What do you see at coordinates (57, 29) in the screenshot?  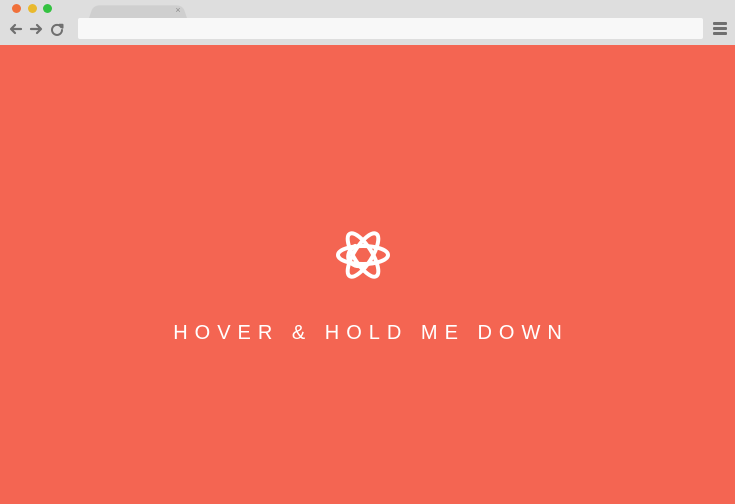 I see `reload-icon` at bounding box center [57, 29].